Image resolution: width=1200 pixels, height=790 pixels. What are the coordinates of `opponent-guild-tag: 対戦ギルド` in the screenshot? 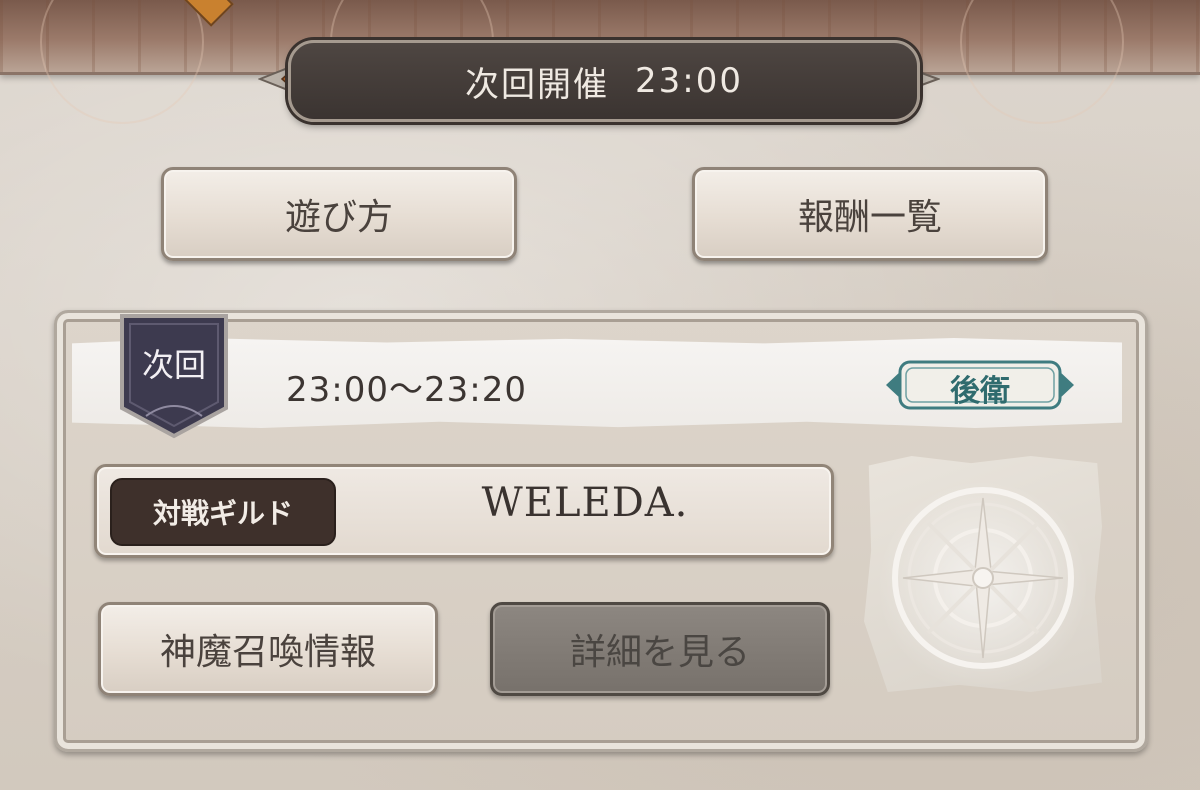 It's located at (223, 512).